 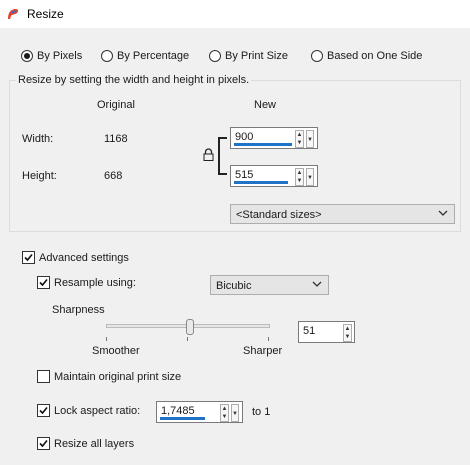 What do you see at coordinates (342, 214) in the screenshot?
I see `standard-sizes-dropdown: <Standard sizes>` at bounding box center [342, 214].